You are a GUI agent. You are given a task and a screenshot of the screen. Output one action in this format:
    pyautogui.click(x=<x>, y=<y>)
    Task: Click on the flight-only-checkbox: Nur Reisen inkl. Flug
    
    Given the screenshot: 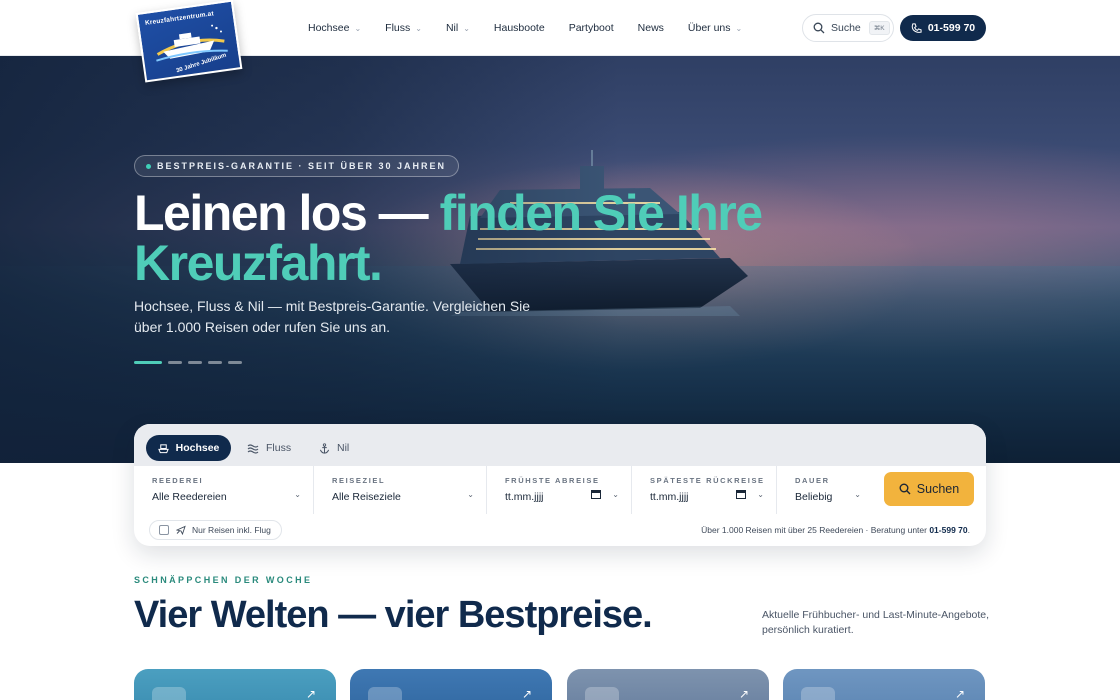 What is the action you would take?
    pyautogui.click(x=215, y=530)
    